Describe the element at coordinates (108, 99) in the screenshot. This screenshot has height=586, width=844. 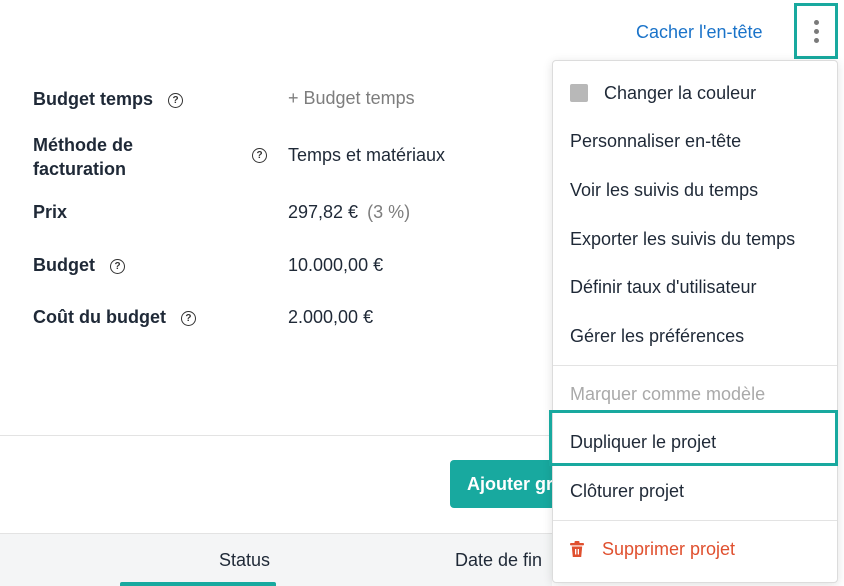
I see `field-time-budget: Budget temps ?` at that location.